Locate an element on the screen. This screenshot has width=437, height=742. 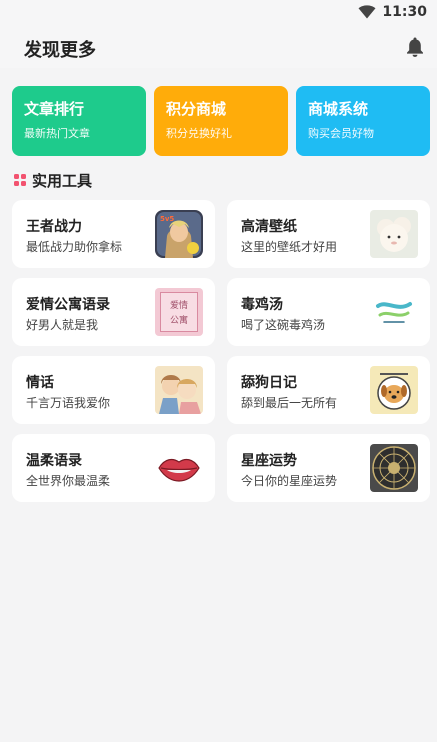
banner-subtitle: 购买会员好物 is located at coordinates (341, 133).